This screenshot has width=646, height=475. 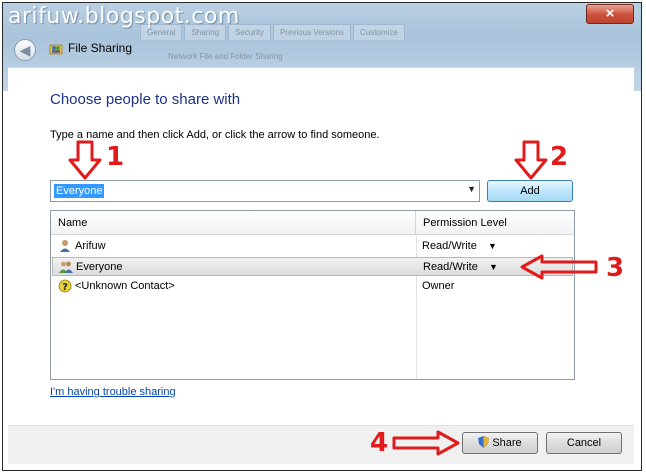 I want to click on file-sharing-icon, so click(x=56, y=49).